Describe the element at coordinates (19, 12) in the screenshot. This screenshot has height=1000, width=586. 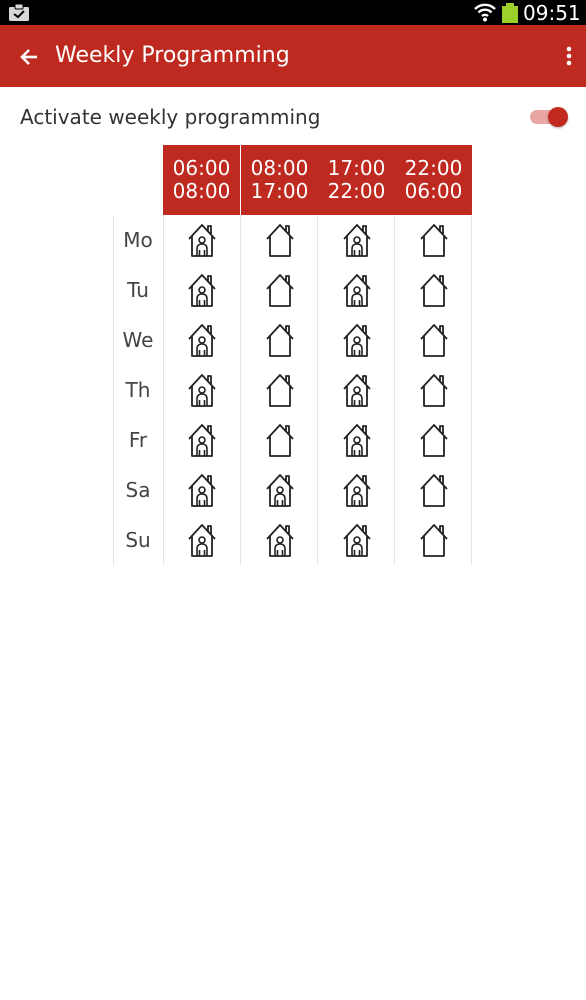
I see `notification-clipboard-icon` at that location.